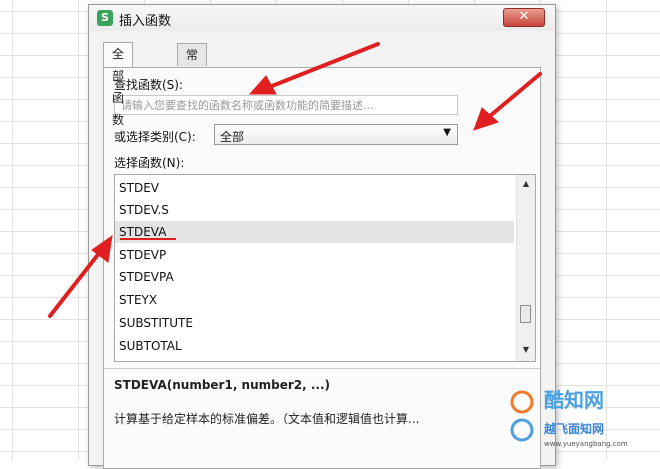 The image size is (660, 469). What do you see at coordinates (336, 134) in the screenshot?
I see `category-select: 全部 ▼` at bounding box center [336, 134].